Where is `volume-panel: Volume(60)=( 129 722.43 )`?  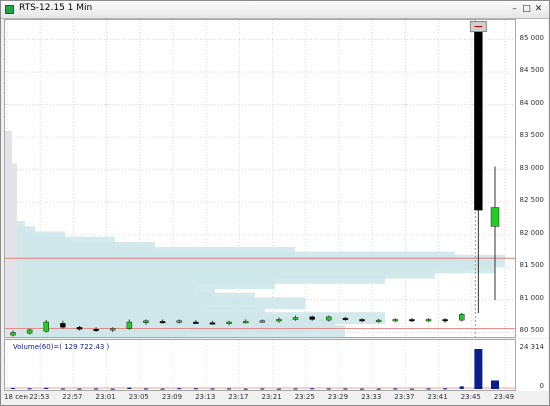
volume-panel: Volume(60)=( 129 722.43 ) is located at coordinates (260, 365).